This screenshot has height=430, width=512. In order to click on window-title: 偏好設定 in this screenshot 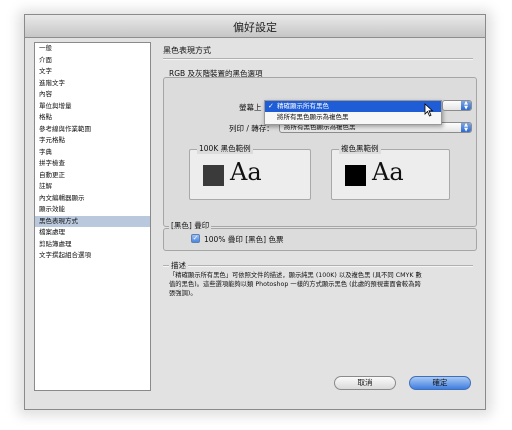, I will do `click(255, 27)`.